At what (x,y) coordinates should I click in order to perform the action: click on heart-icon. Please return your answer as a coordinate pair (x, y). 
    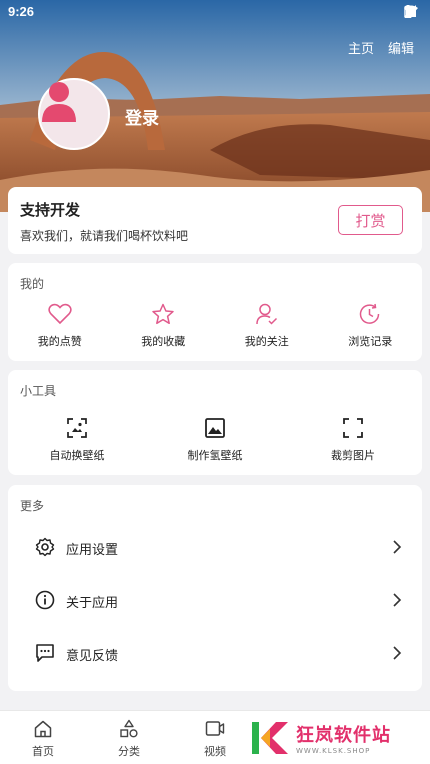
    Looking at the image, I should click on (60, 314).